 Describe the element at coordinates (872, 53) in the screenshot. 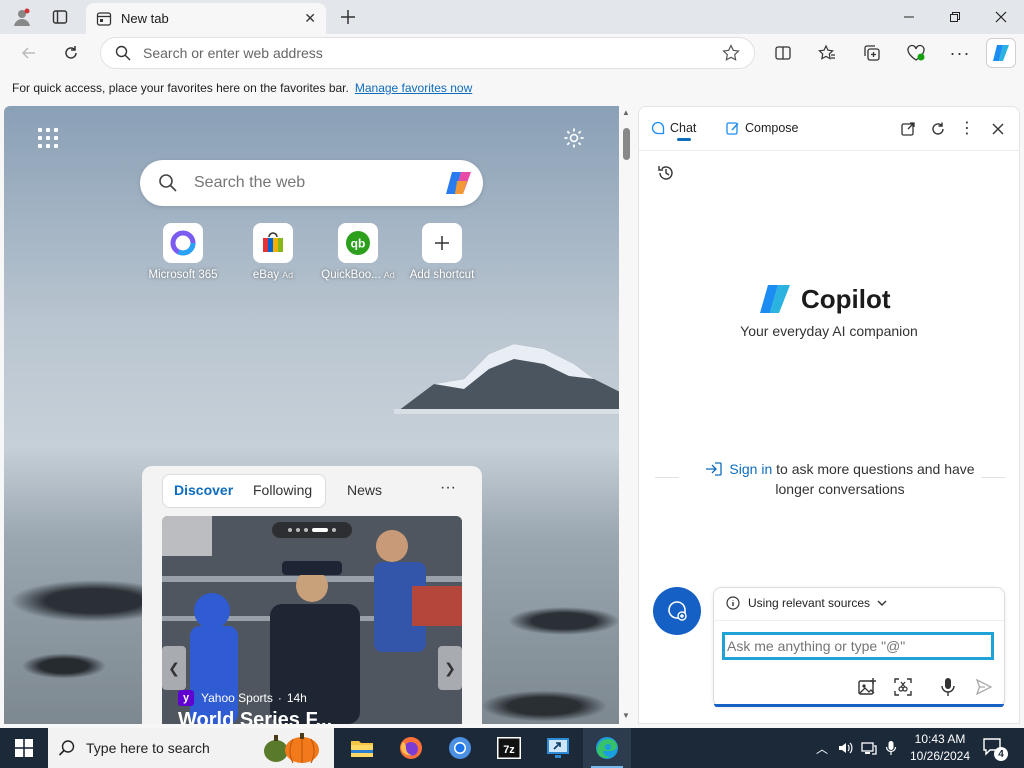

I see `collections-button` at that location.